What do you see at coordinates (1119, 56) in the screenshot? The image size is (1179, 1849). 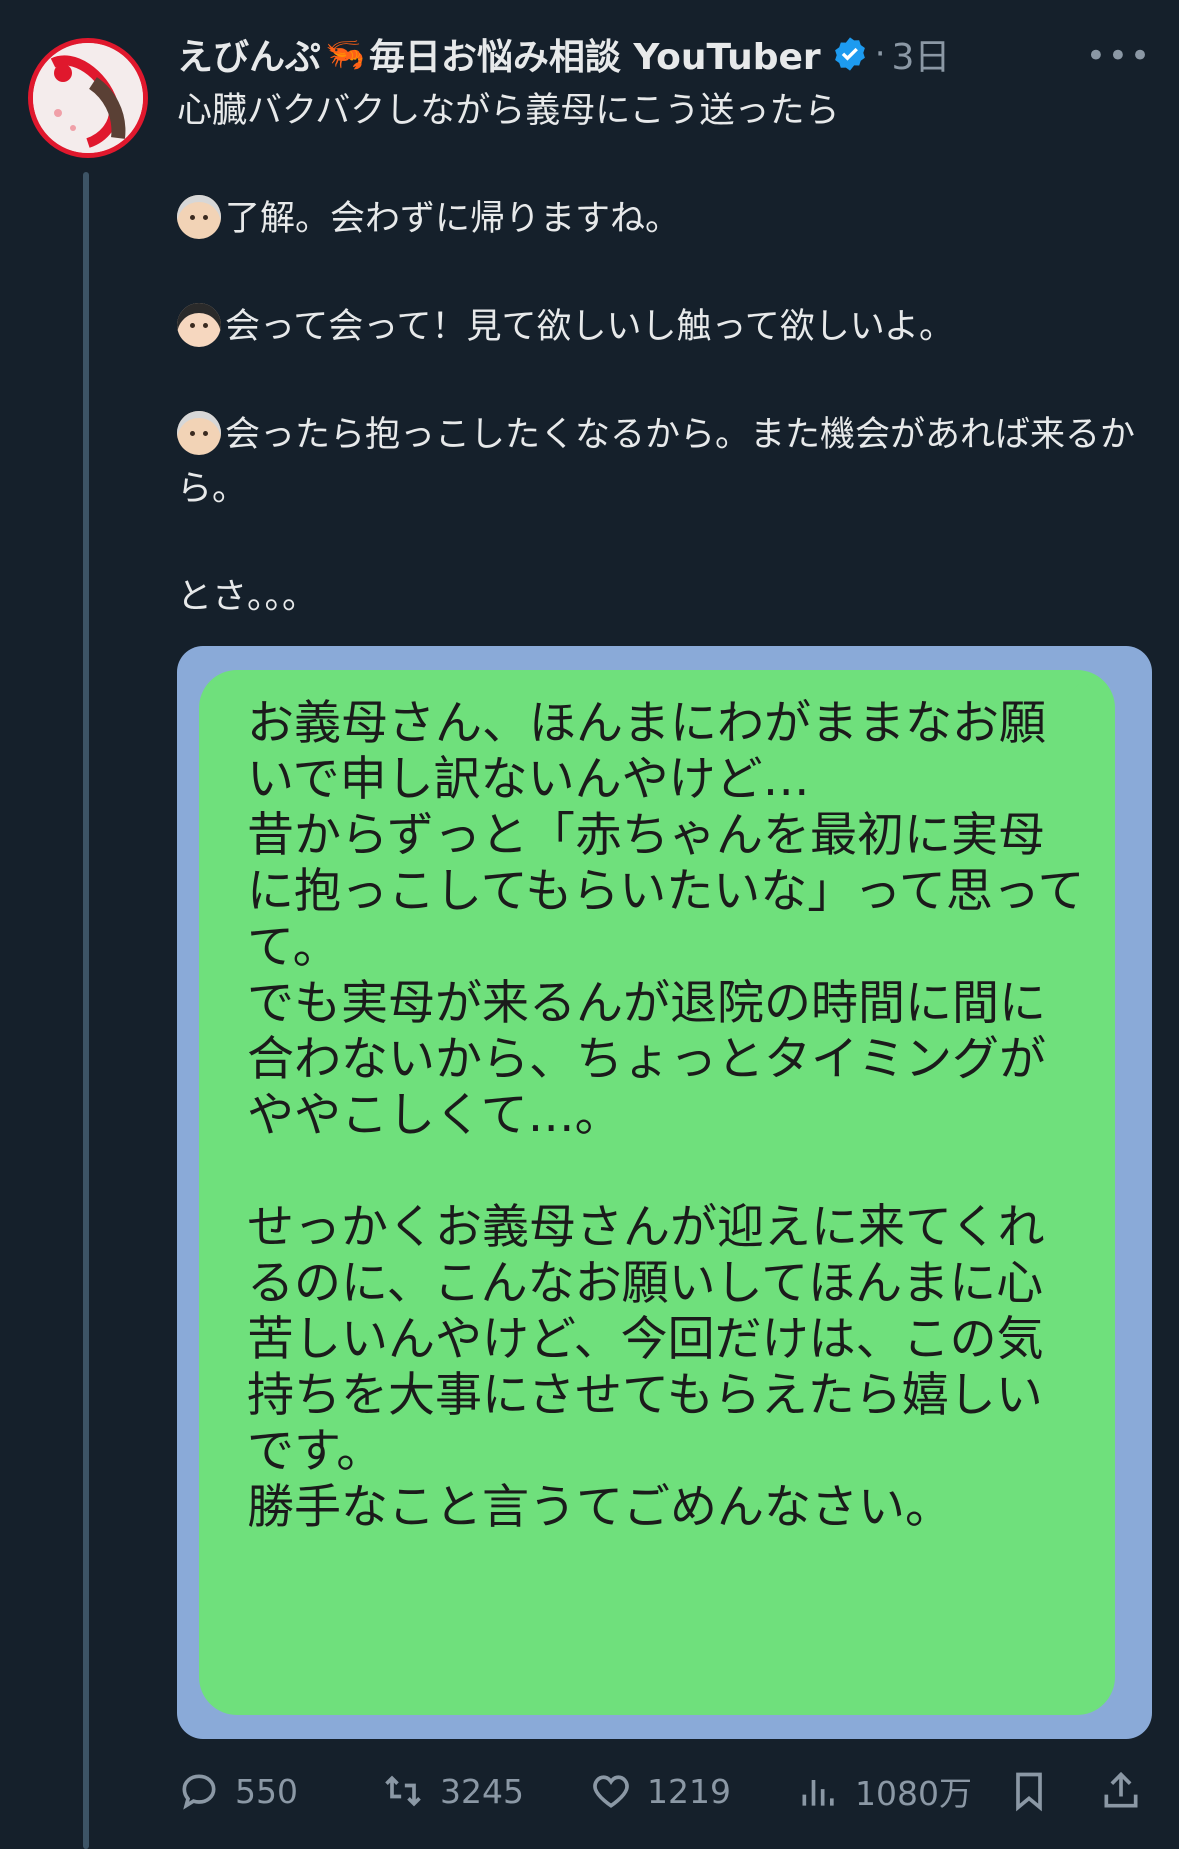 I see `more-options-icon: •••` at bounding box center [1119, 56].